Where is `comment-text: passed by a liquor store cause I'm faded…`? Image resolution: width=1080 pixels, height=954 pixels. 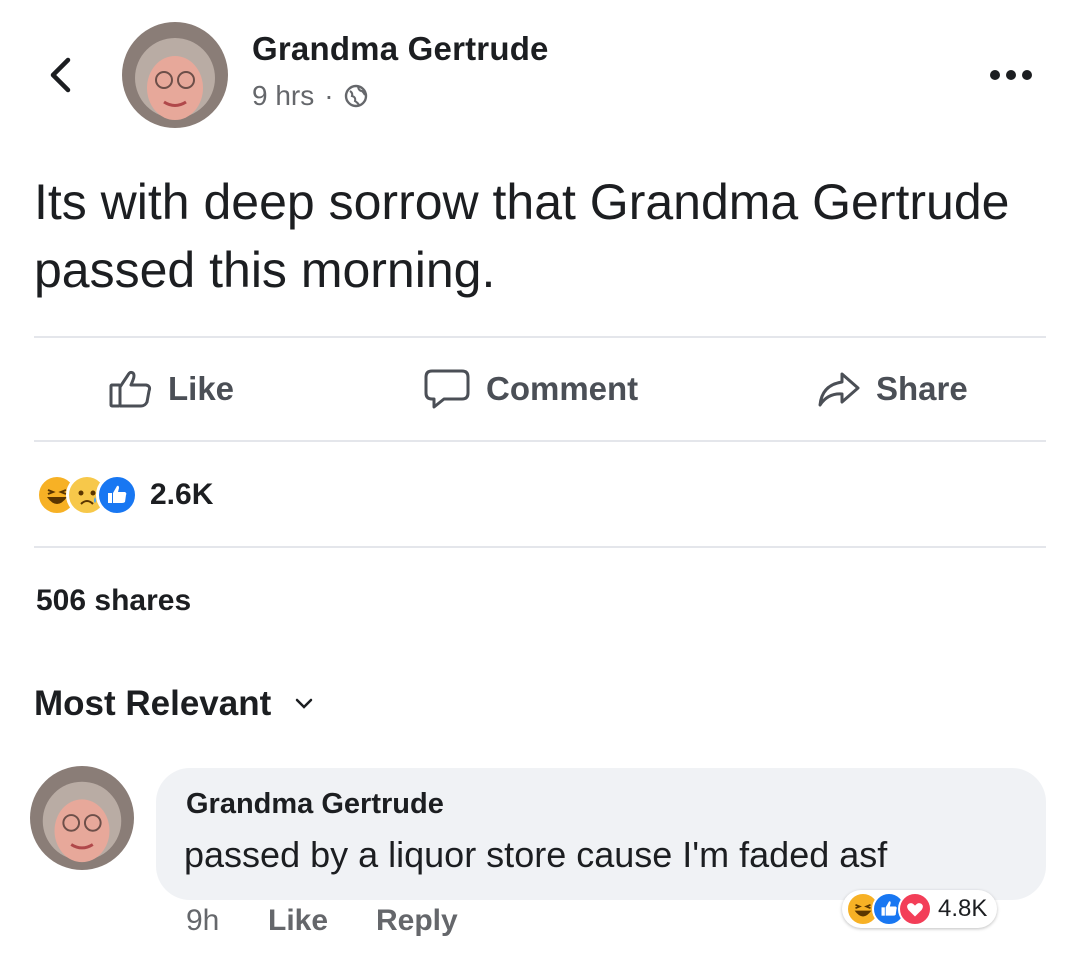
comment-text: passed by a liquor store cause I'm faded… is located at coordinates (536, 854).